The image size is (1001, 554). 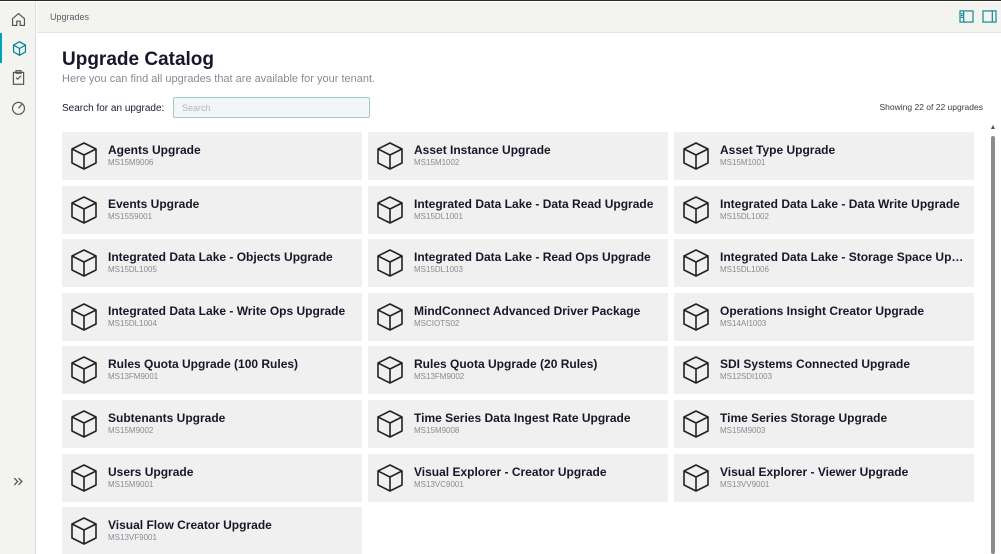 What do you see at coordinates (18, 278) in the screenshot?
I see `sidebar` at bounding box center [18, 278].